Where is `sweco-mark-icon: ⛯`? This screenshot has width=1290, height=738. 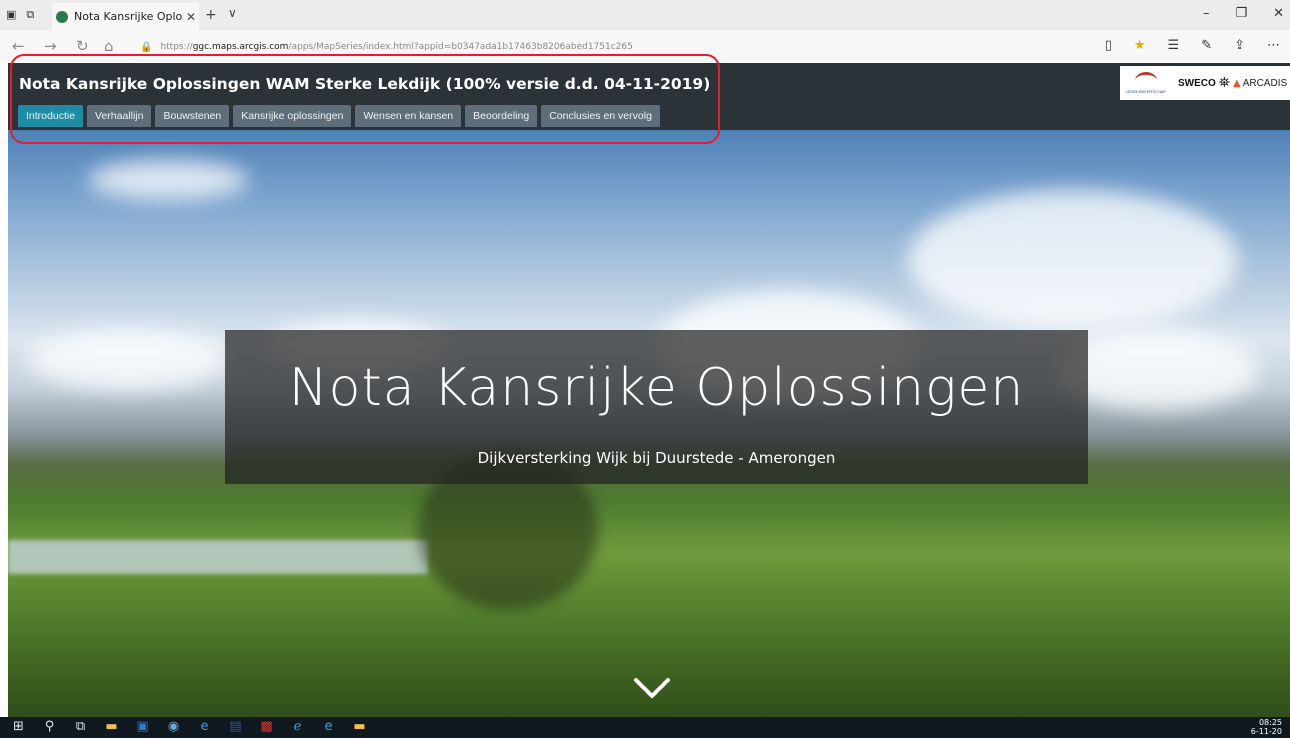 sweco-mark-icon: ⛯ is located at coordinates (1224, 83).